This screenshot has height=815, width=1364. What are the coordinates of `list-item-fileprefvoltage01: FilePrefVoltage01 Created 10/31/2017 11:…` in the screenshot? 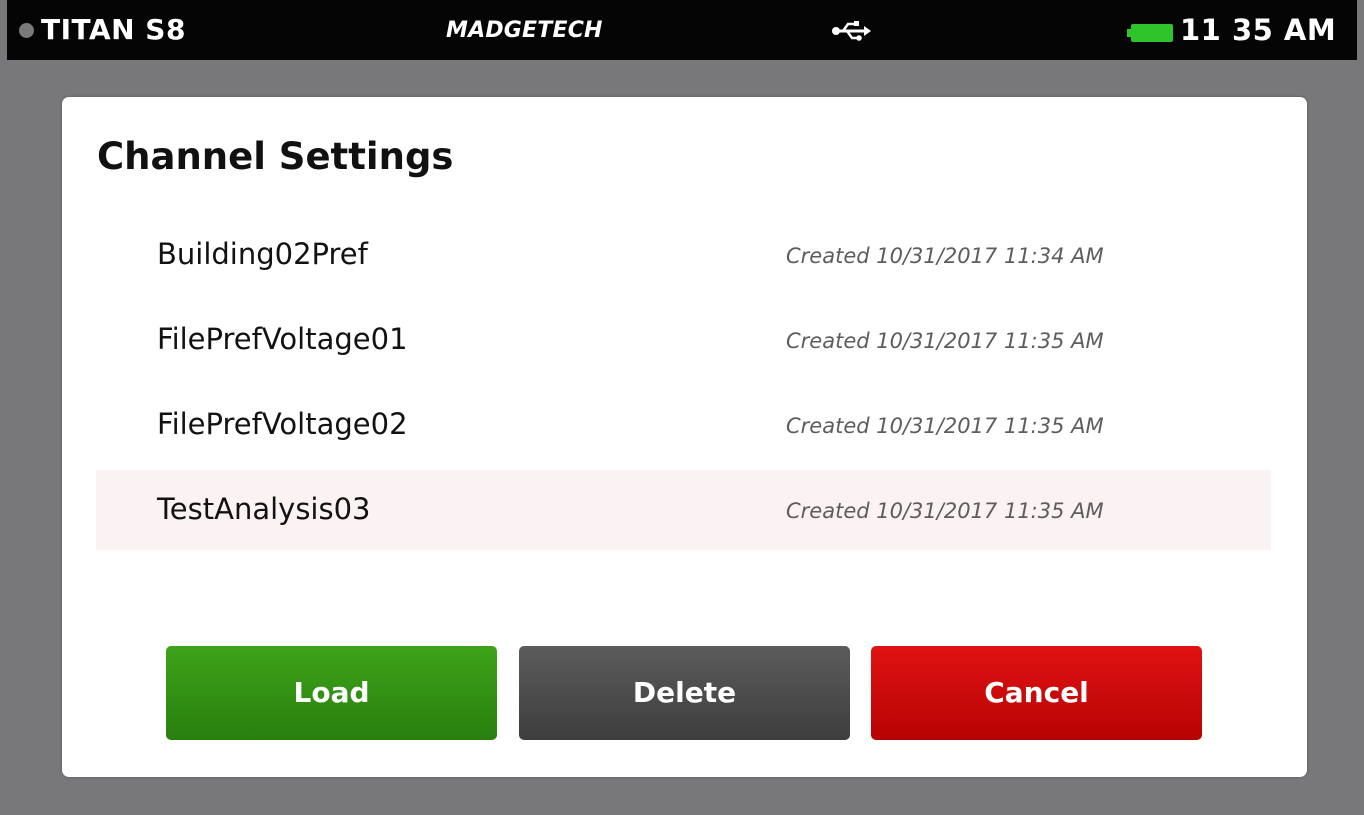 It's located at (683, 340).